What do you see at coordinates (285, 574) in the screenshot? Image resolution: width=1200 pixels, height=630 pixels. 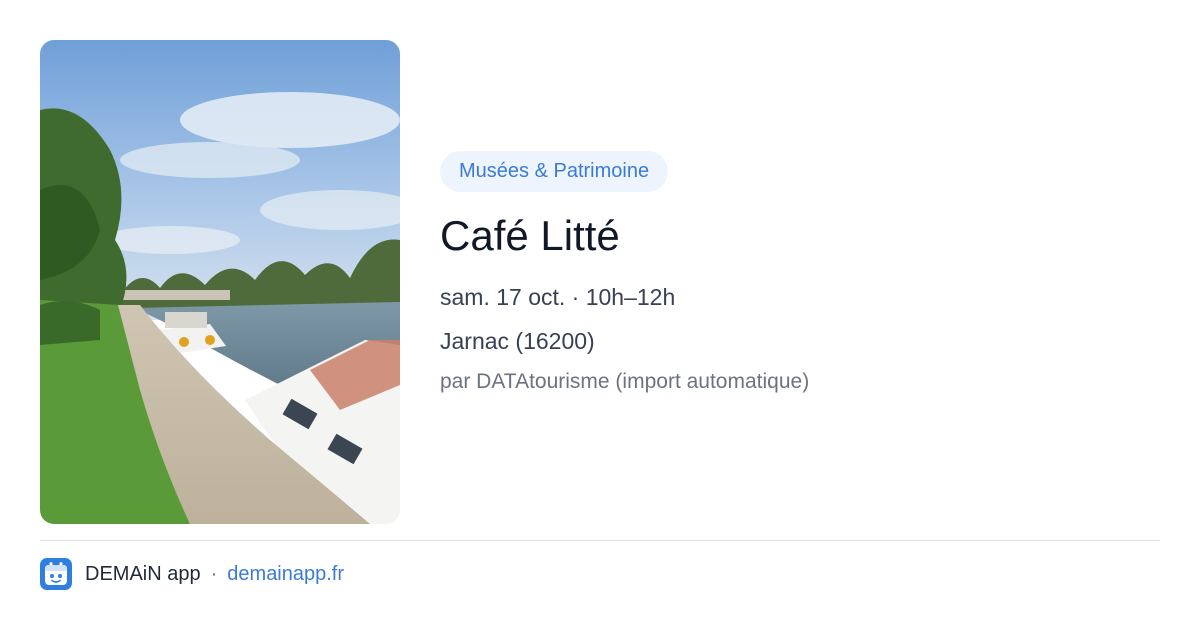 I see `app-domain-link: demainapp.fr` at bounding box center [285, 574].